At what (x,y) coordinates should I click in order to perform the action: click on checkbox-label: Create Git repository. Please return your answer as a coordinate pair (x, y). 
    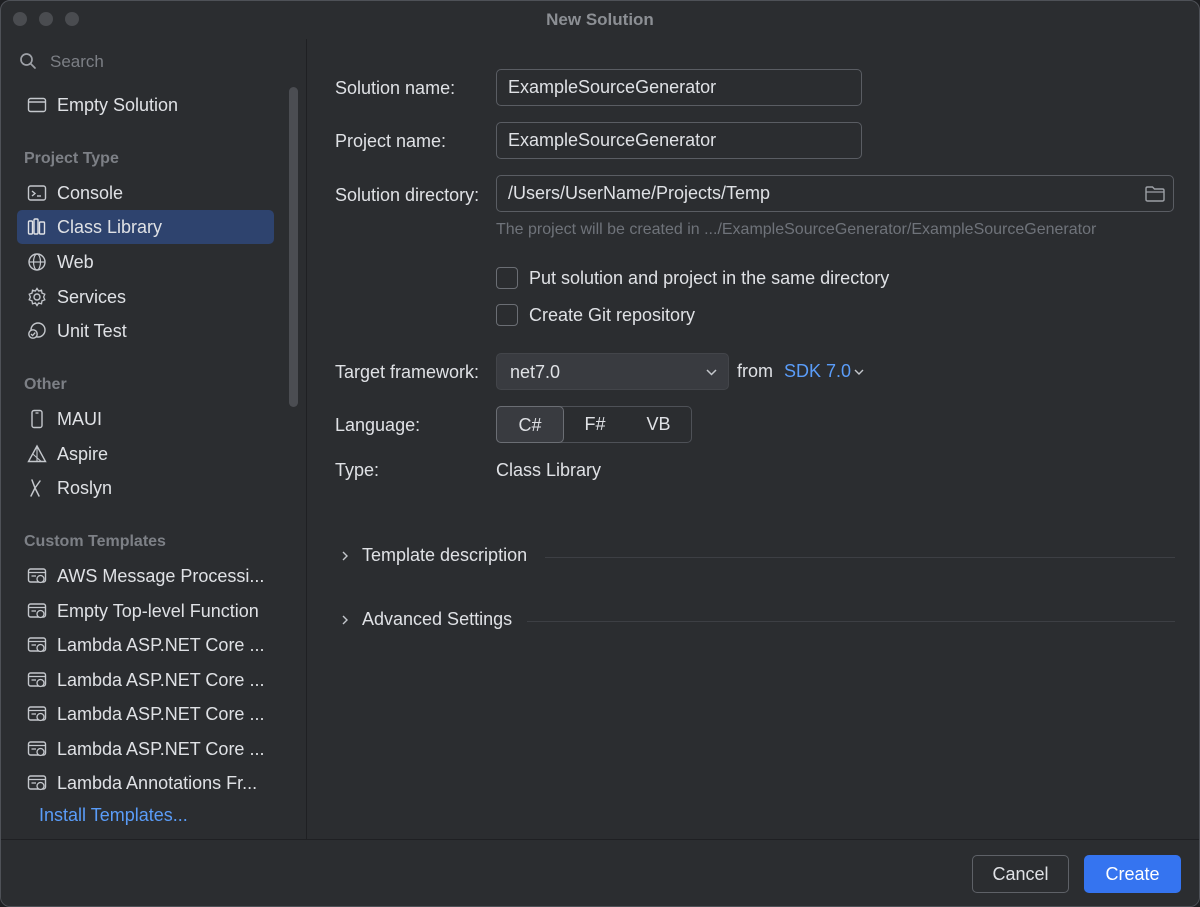
    Looking at the image, I should click on (612, 315).